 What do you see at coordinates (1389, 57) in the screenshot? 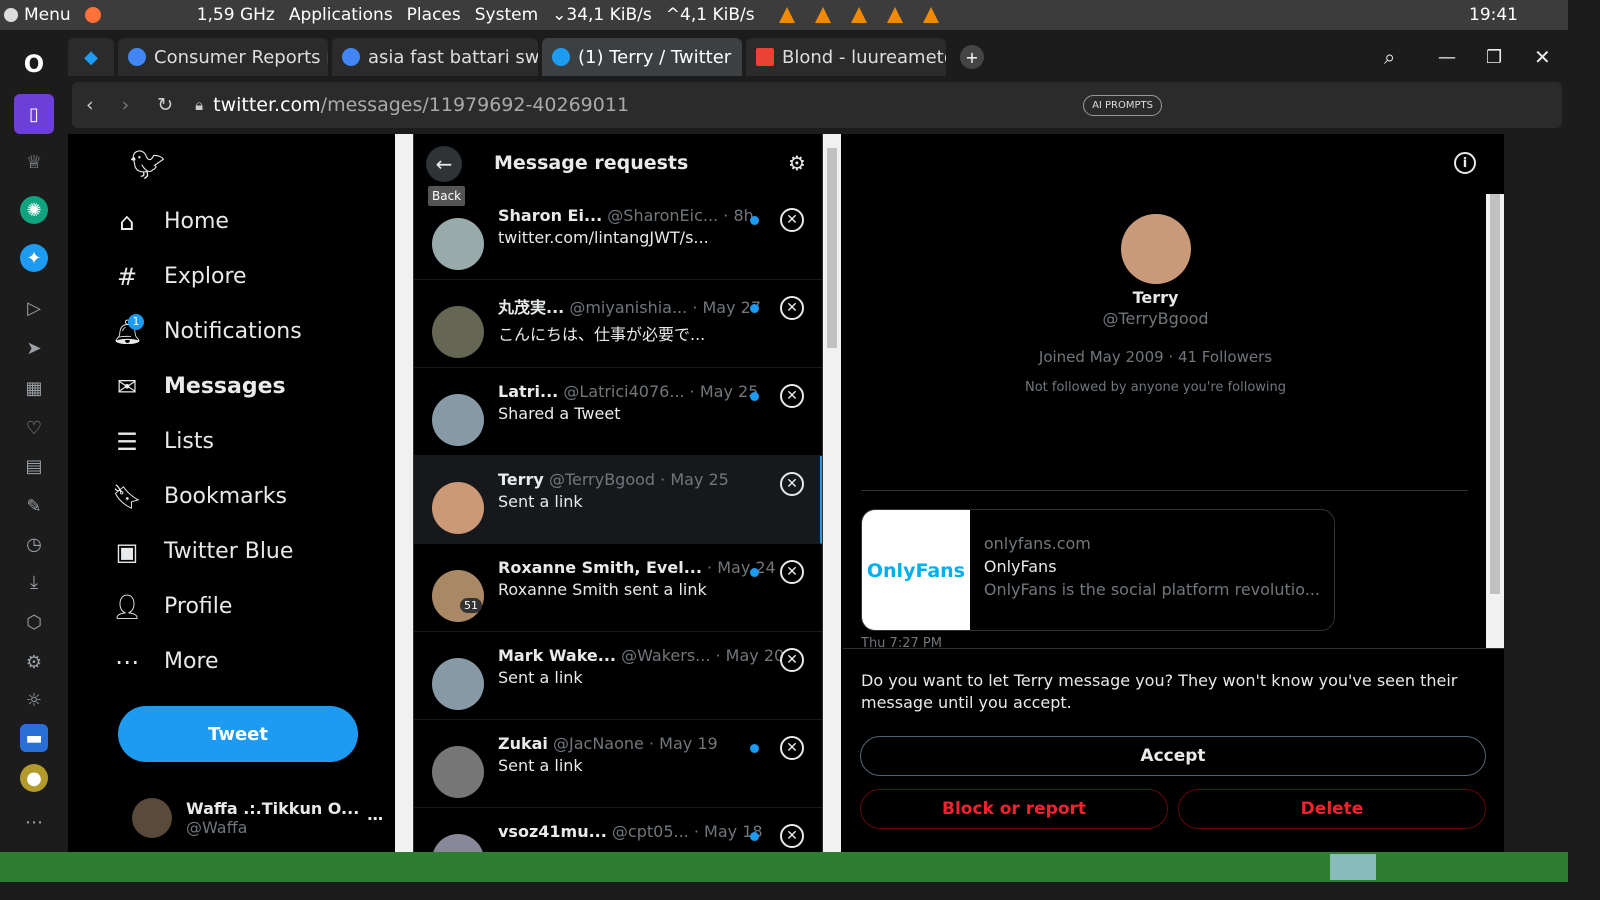
I see `search-icon: ⌕` at bounding box center [1389, 57].